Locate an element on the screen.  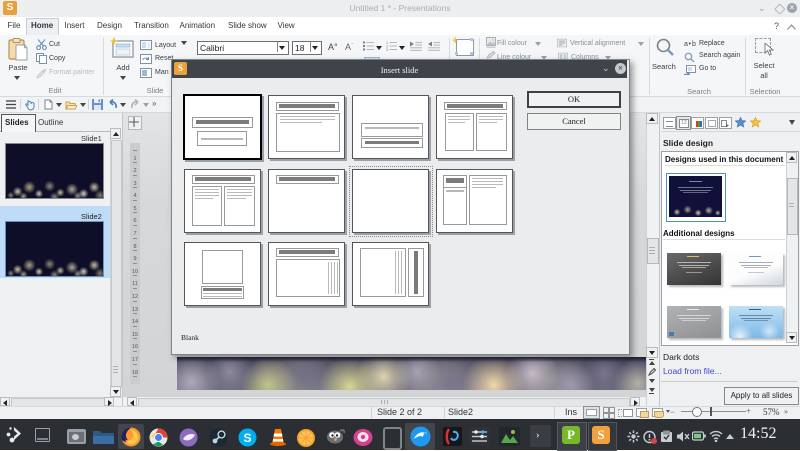
svg-text: 3 is located at coordinates (387, 49).